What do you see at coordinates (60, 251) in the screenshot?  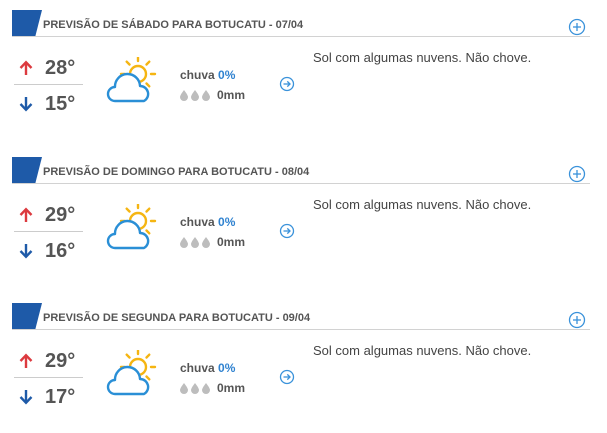 I see `min-temperature: 16°` at bounding box center [60, 251].